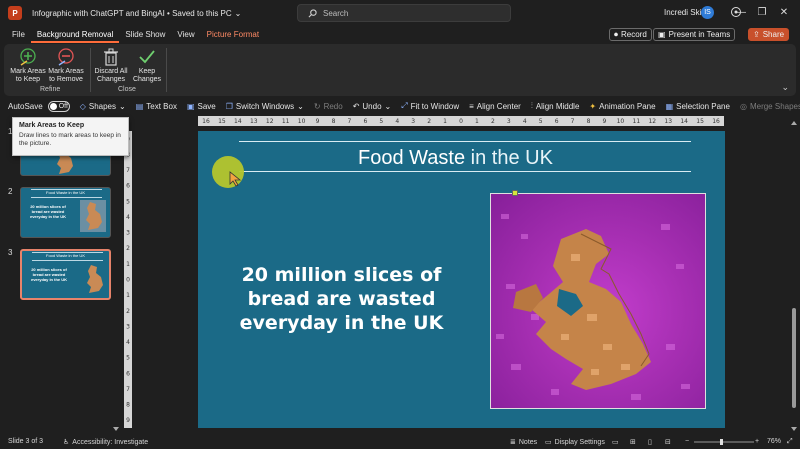 This screenshot has height=449, width=800. Describe the element at coordinates (105, 442) in the screenshot. I see `accessibility-button: ♿ Accessibility: Investigate` at that location.